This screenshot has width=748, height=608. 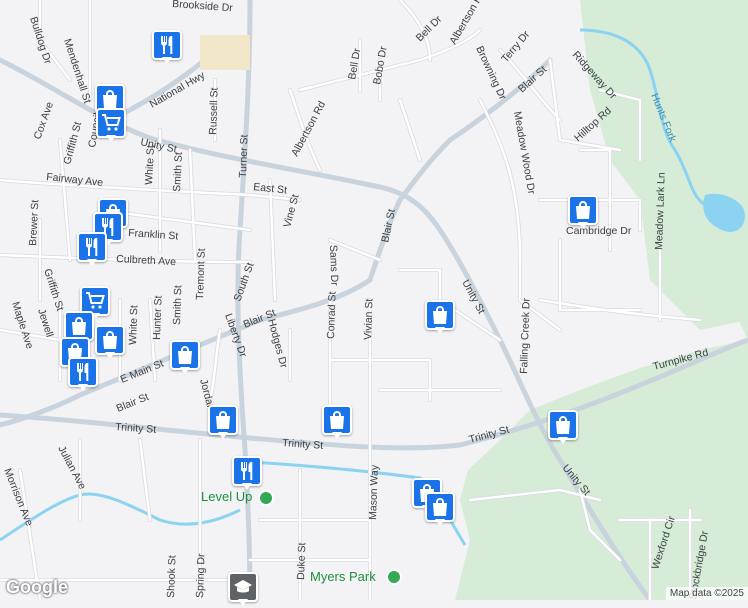 What do you see at coordinates (525, 335) in the screenshot?
I see `label-falling-creek-dr: Falling Creek Dr` at bounding box center [525, 335].